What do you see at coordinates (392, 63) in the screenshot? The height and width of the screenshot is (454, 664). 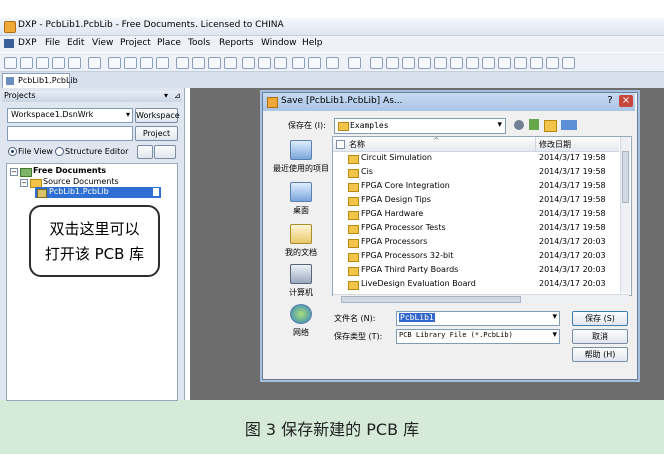 I see `pad-icon` at bounding box center [392, 63].